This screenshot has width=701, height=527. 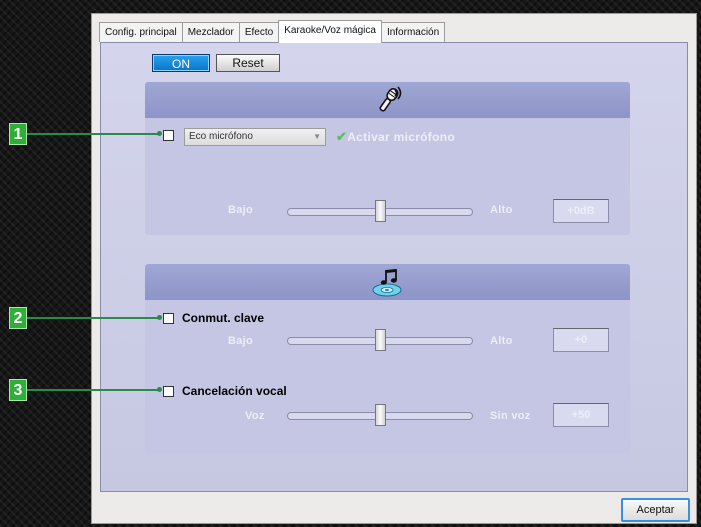 I want to click on mic-slider-thumb, so click(x=380, y=211).